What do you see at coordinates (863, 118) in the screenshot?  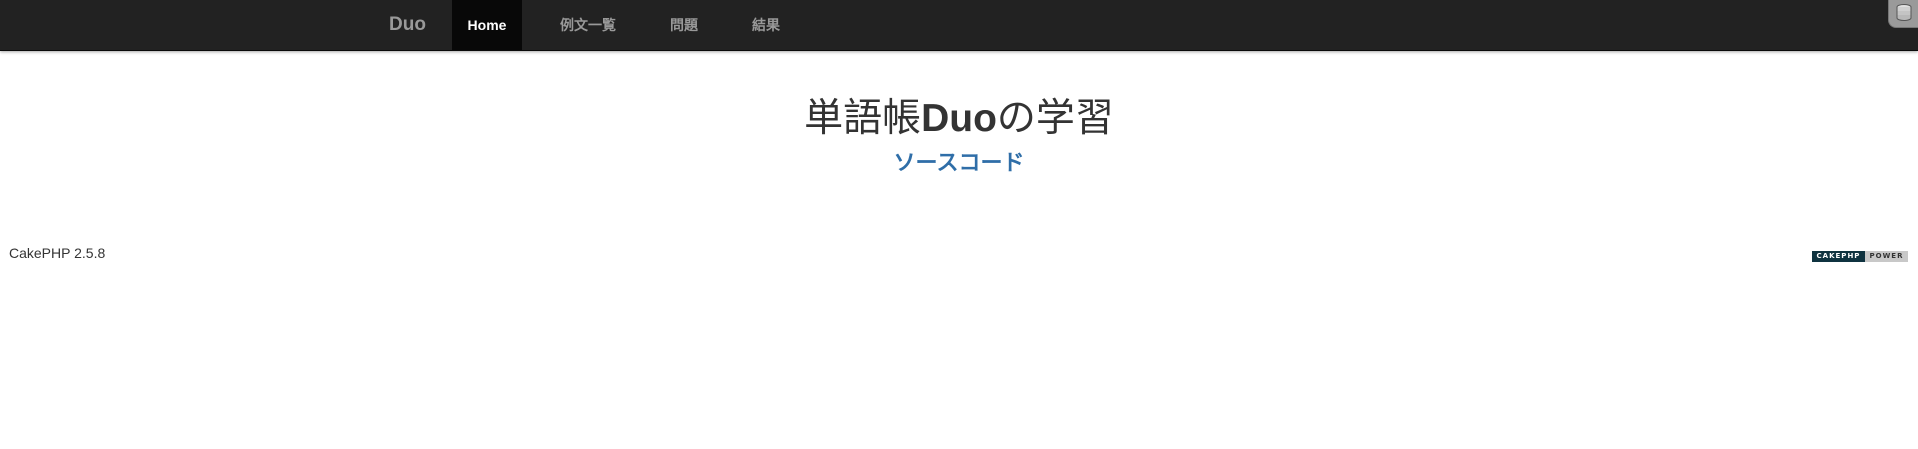 I see `title-prefix: 単語帳` at bounding box center [863, 118].